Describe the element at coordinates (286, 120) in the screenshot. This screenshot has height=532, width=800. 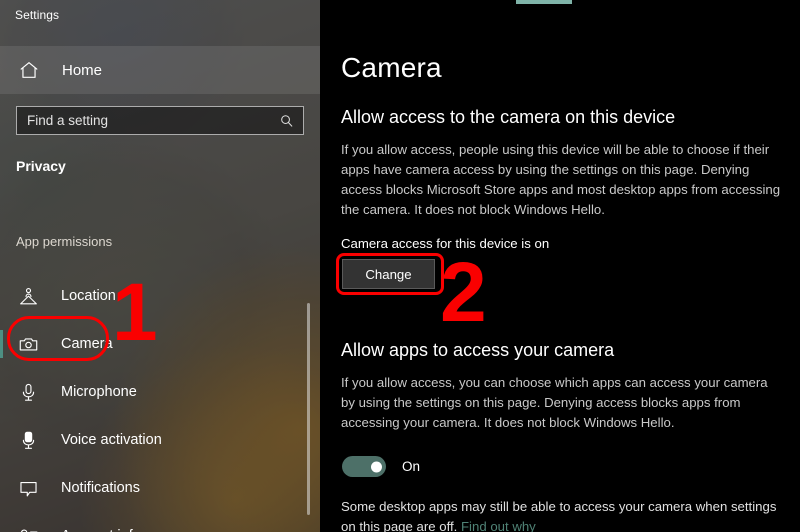
I see `search-icon` at that location.